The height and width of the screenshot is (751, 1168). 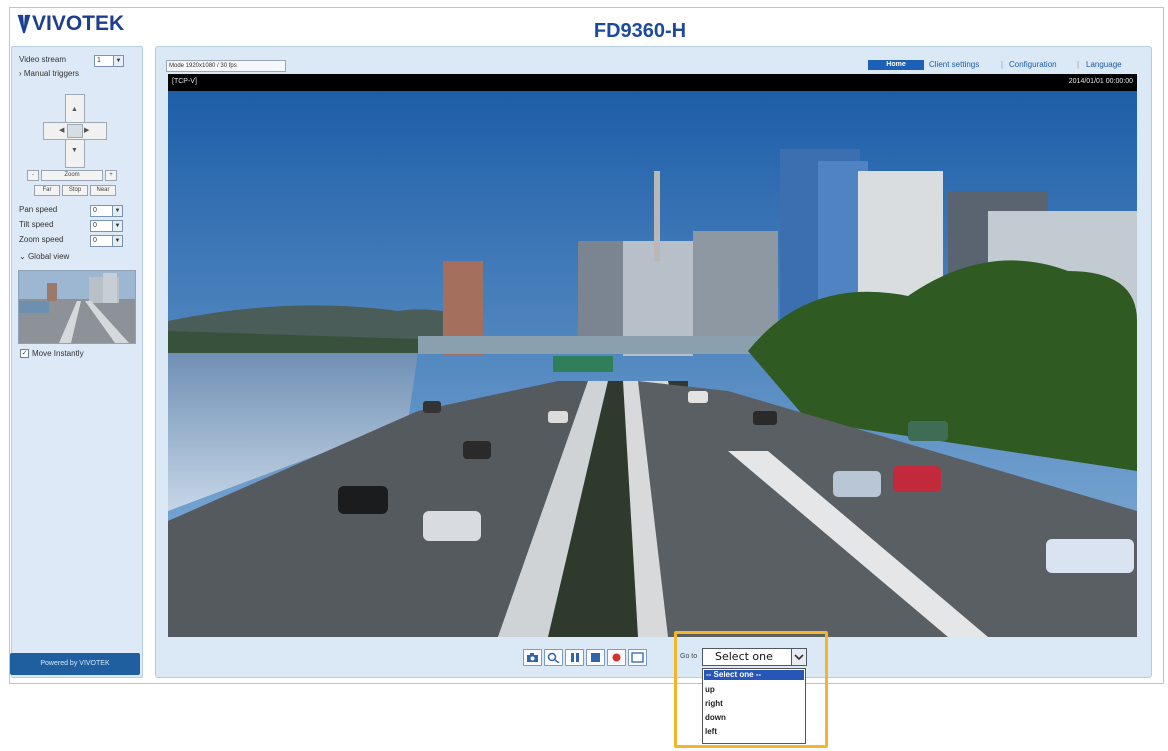 I want to click on video-stream-label: Video stream, so click(x=42, y=59).